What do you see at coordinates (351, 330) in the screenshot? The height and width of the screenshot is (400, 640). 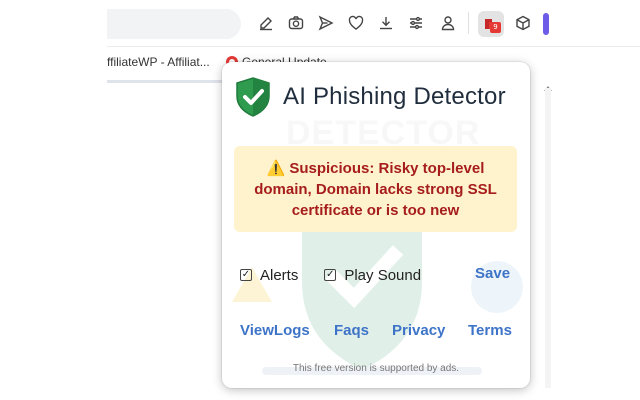 I see `faqs-link: Faqs` at bounding box center [351, 330].